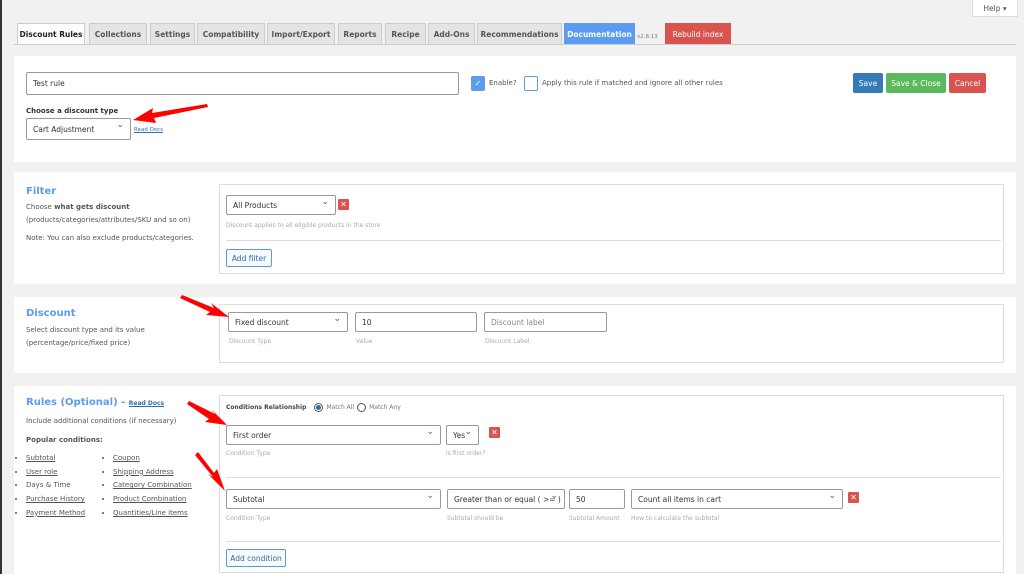 Image resolution: width=1024 pixels, height=574 pixels. I want to click on annotation-arrows, so click(181, 297).